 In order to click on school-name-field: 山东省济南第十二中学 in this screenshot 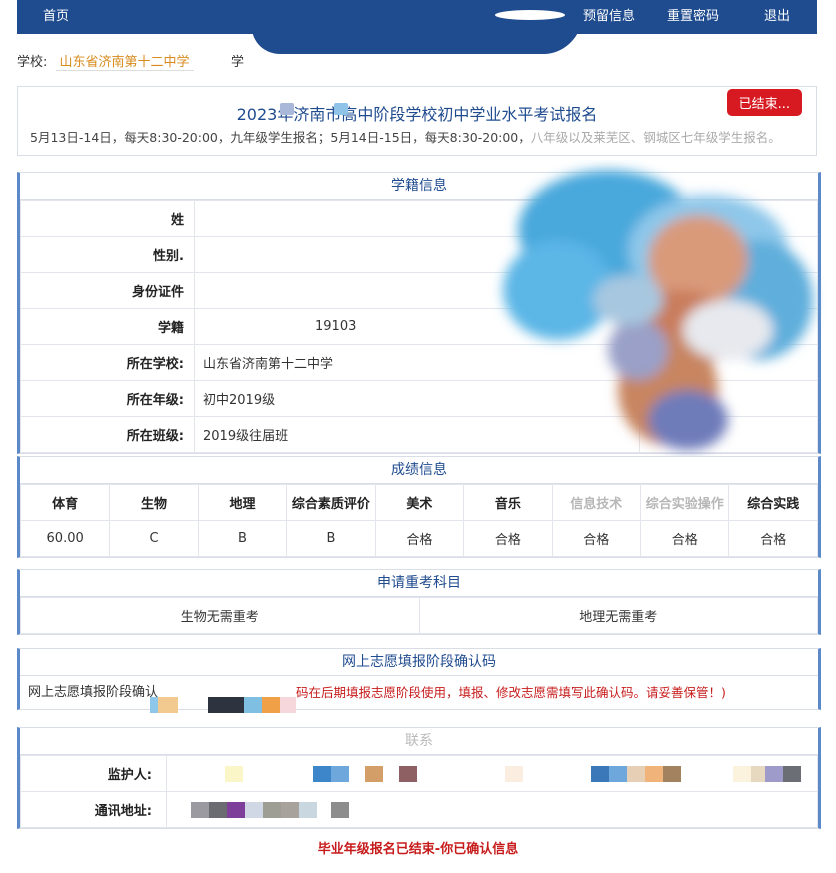, I will do `click(124, 63)`.